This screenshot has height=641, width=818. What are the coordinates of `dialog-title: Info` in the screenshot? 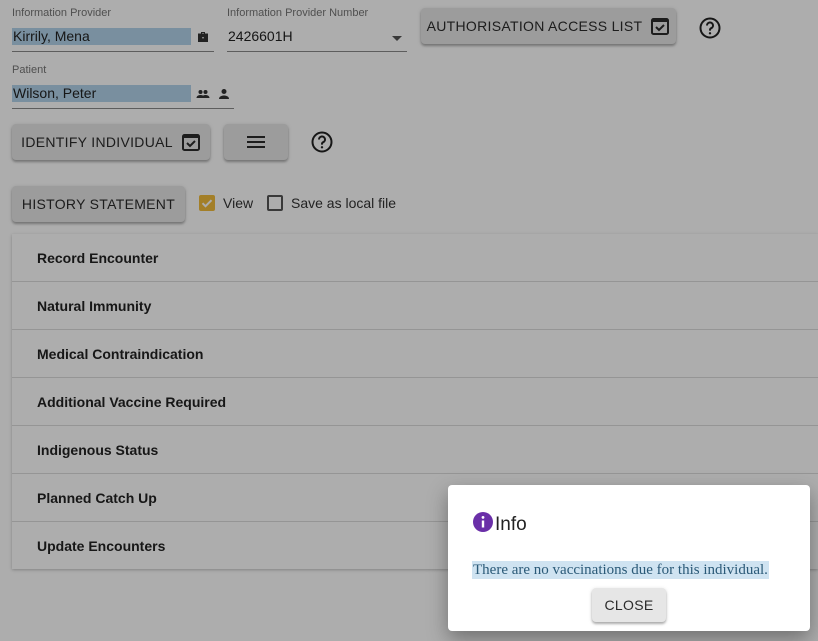 It's located at (499, 524).